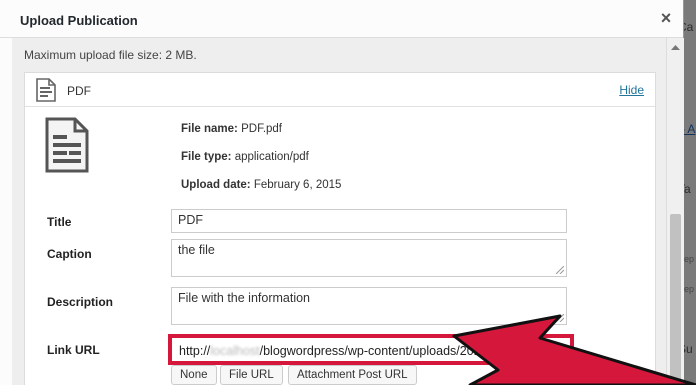 The image size is (696, 385). What do you see at coordinates (297, 185) in the screenshot?
I see `upload-date-value: February 6, 2015` at bounding box center [297, 185].